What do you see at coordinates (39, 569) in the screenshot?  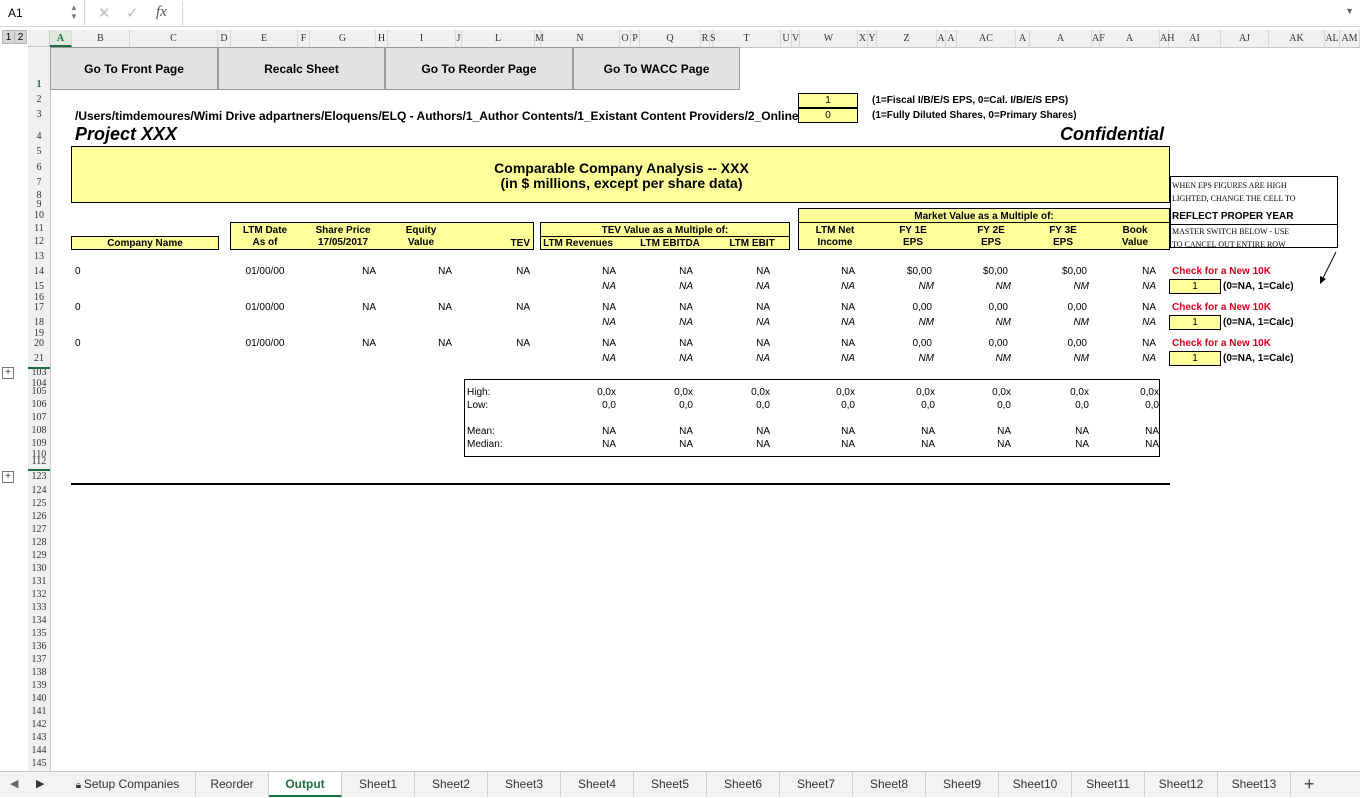 I see `row-header-cell: 130` at bounding box center [39, 569].